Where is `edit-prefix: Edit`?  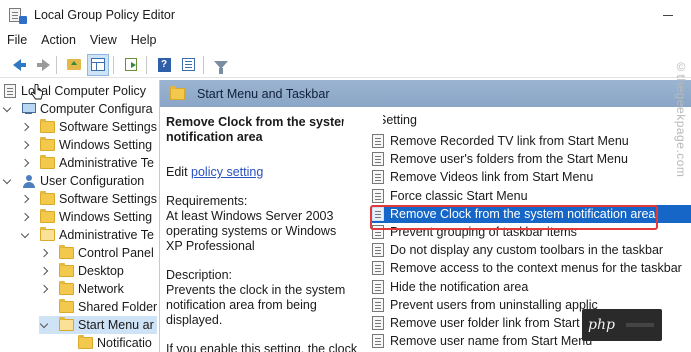 edit-prefix: Edit is located at coordinates (177, 172).